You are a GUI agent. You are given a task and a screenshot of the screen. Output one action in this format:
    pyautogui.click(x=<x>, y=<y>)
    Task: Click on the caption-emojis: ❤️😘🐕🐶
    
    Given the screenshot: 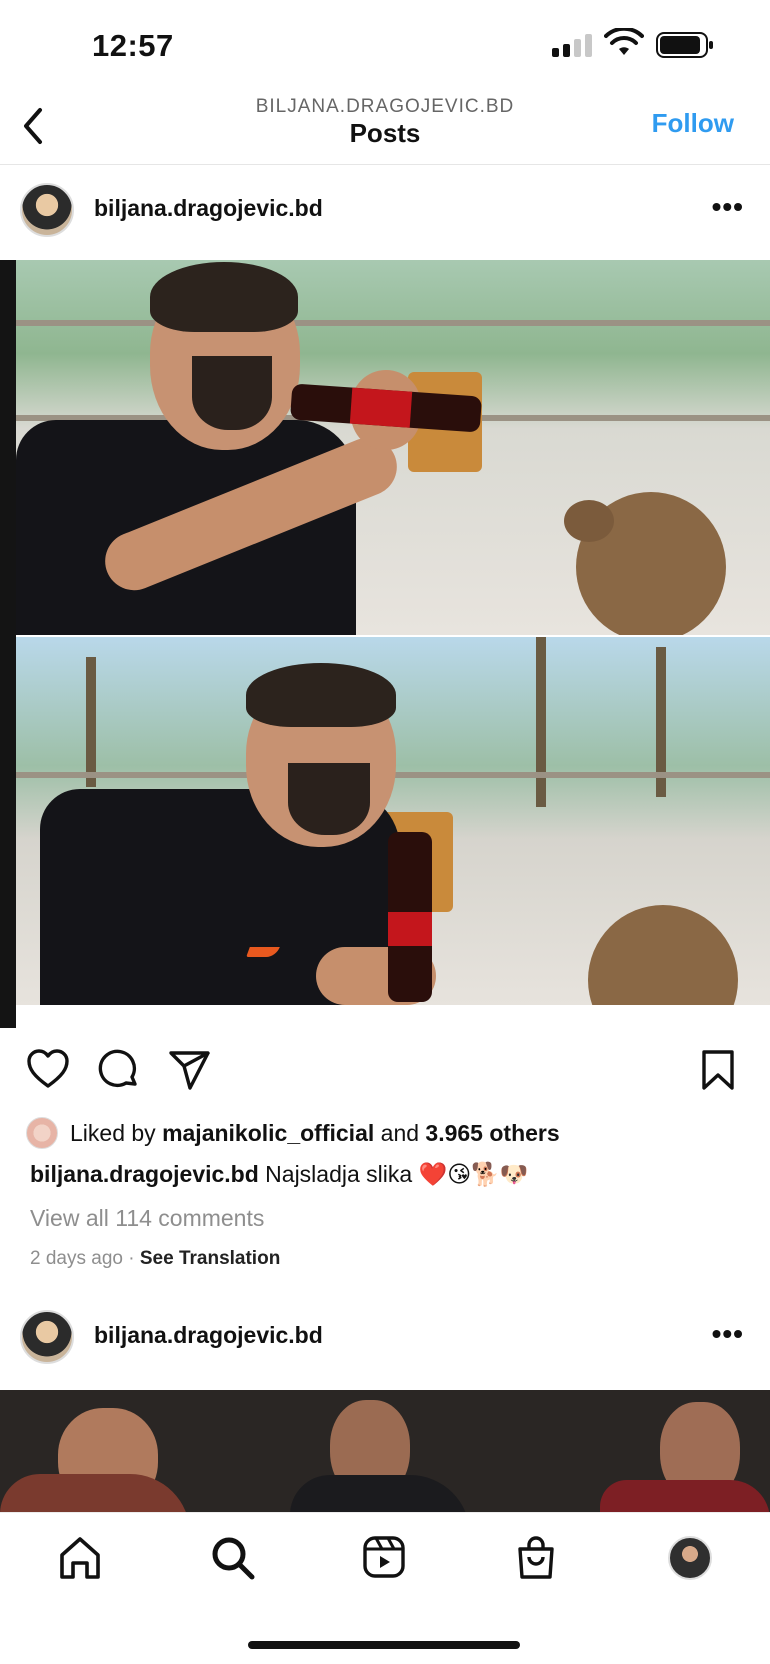 What is the action you would take?
    pyautogui.click(x=473, y=1175)
    